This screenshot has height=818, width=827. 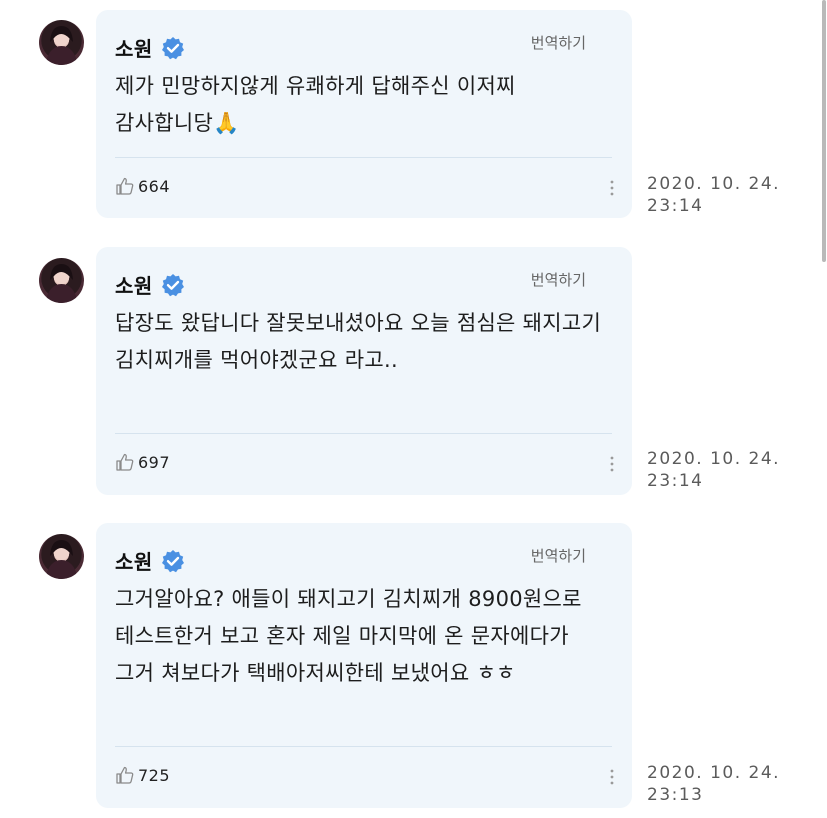 I want to click on timestamp-time: 23:13, so click(x=675, y=795).